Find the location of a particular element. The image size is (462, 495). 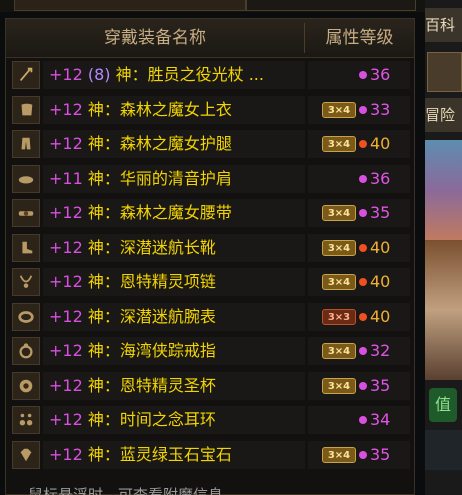

tab-other is located at coordinates (331, 5).